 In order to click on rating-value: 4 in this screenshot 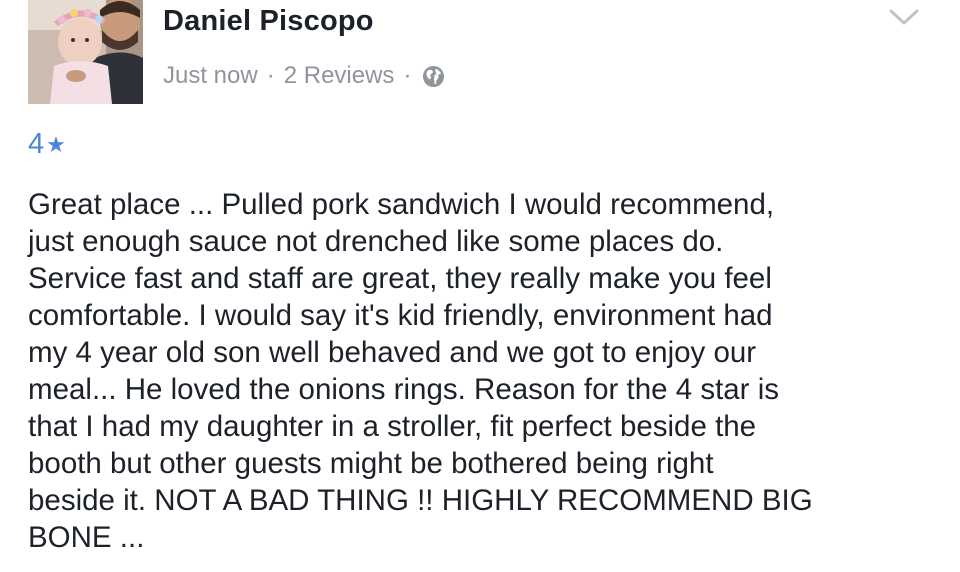, I will do `click(36, 144)`.